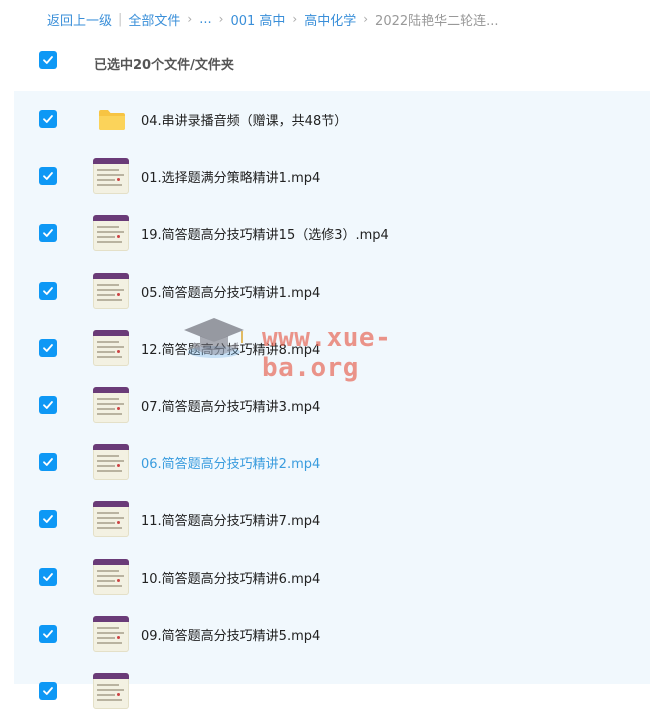 This screenshot has height=720, width=650. Describe the element at coordinates (257, 19) in the screenshot. I see `breadcrumb-level-1: 001 高中` at that location.